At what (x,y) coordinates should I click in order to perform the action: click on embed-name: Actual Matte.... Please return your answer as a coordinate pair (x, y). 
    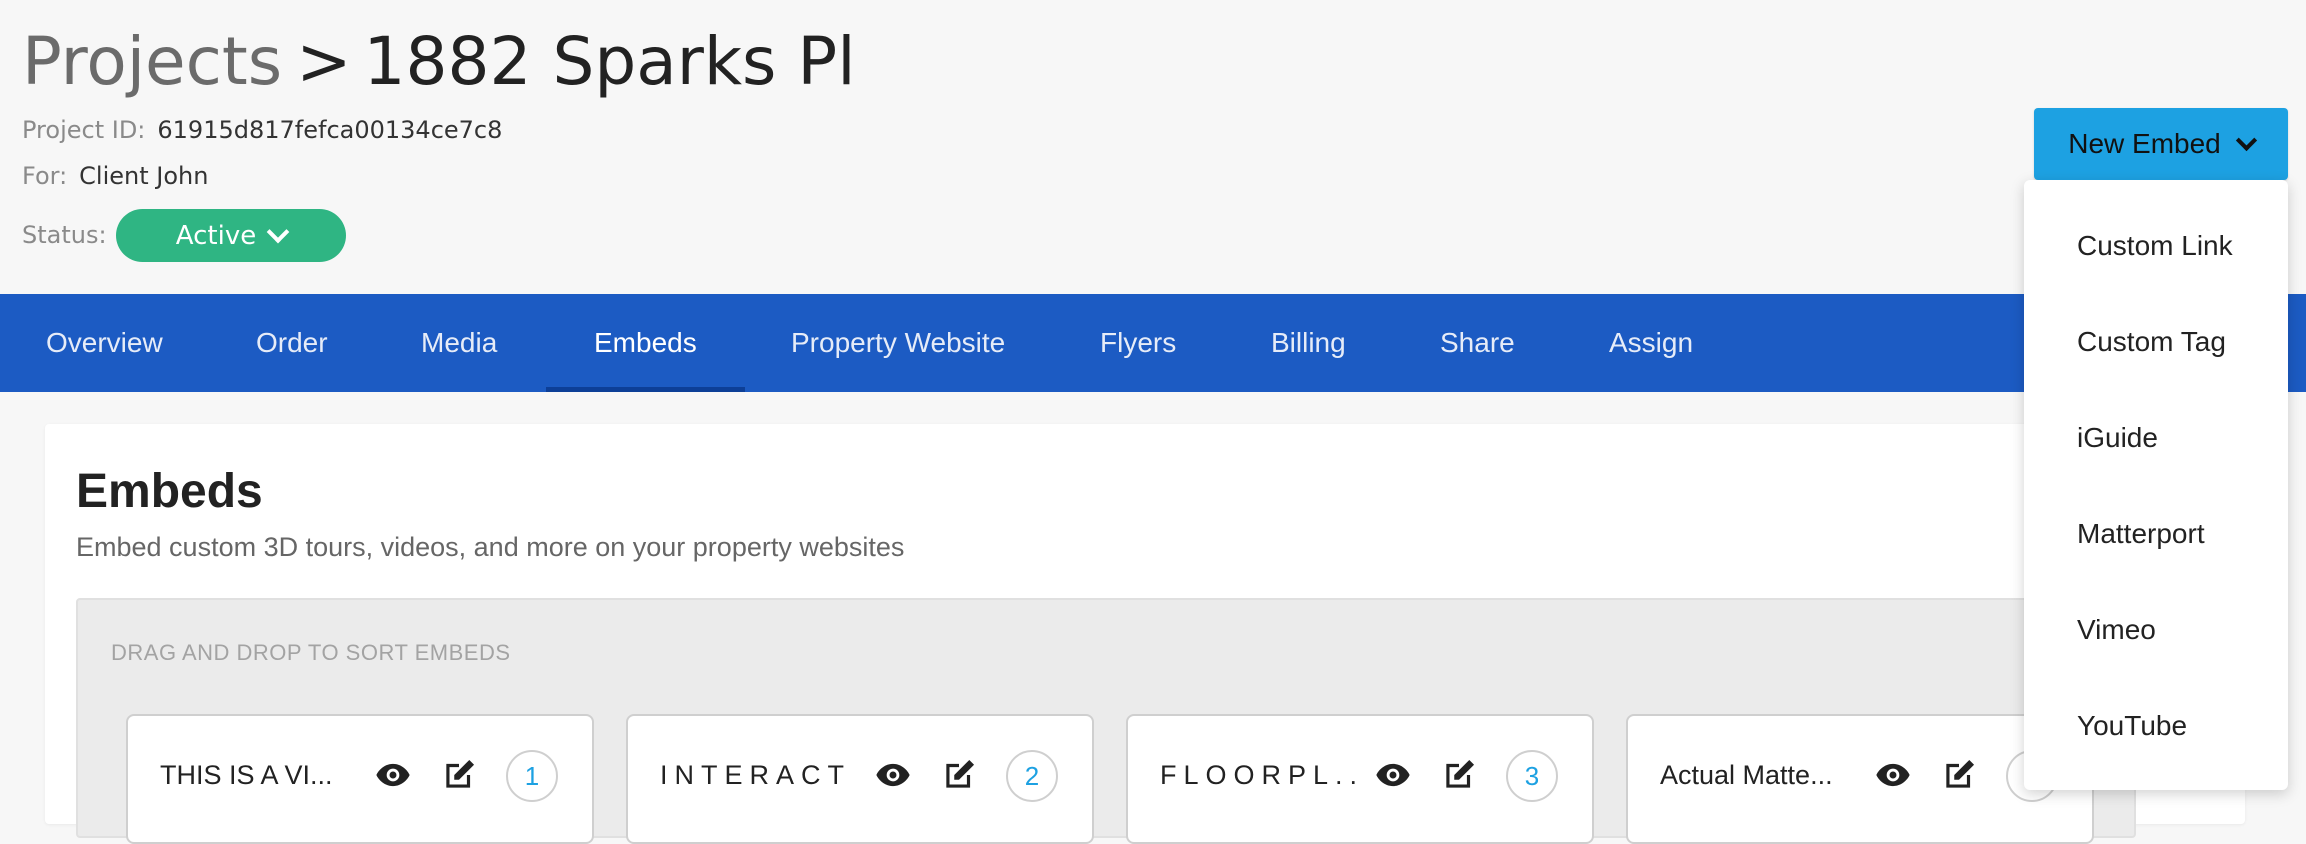
    Looking at the image, I should click on (1746, 775).